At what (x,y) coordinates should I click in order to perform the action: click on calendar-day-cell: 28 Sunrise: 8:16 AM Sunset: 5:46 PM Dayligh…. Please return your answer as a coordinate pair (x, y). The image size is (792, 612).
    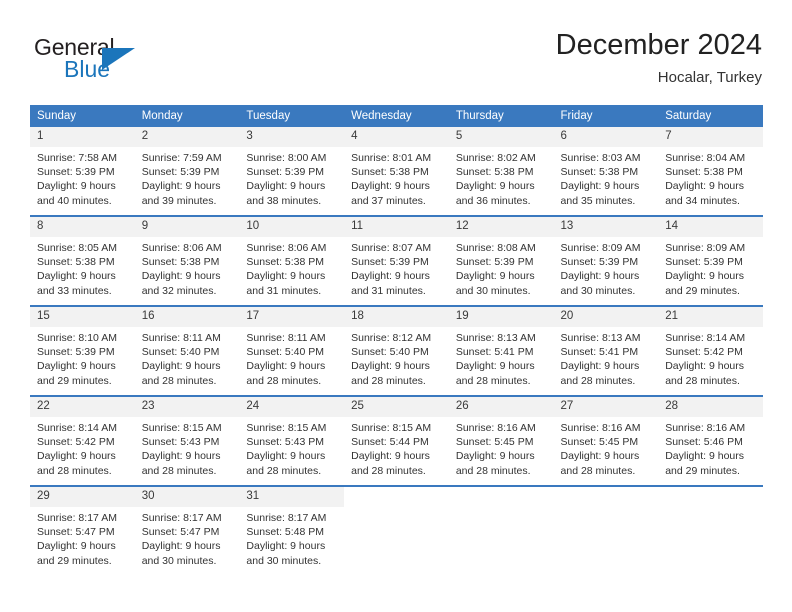
    Looking at the image, I should click on (710, 440).